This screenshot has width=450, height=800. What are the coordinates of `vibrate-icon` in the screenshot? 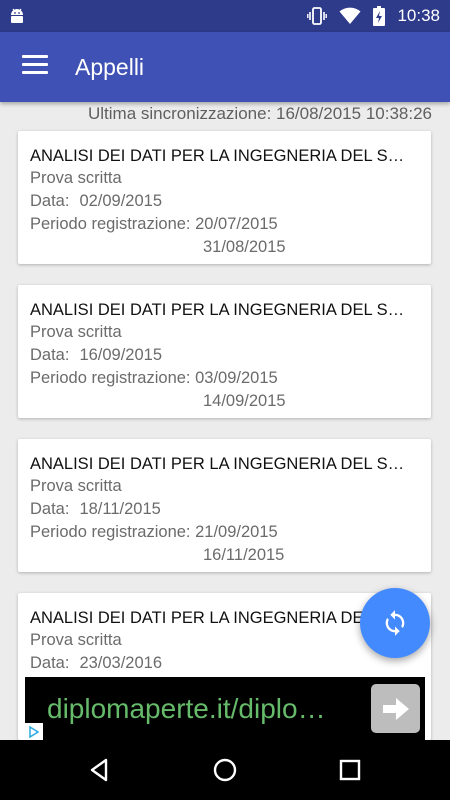 It's located at (317, 16).